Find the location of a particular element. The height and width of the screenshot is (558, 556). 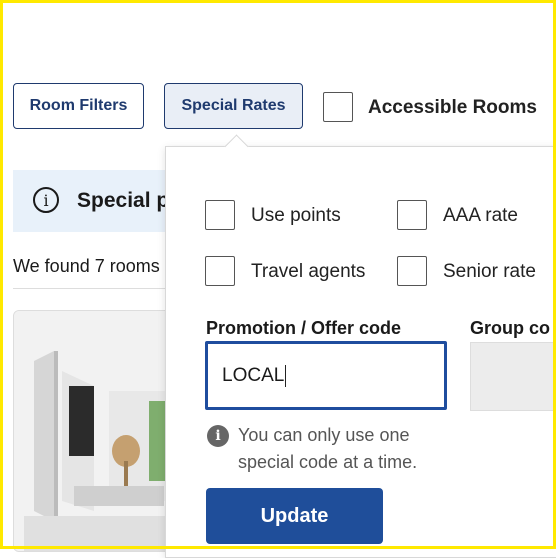

promo-code-label: Promotion / Offer code is located at coordinates (304, 328).